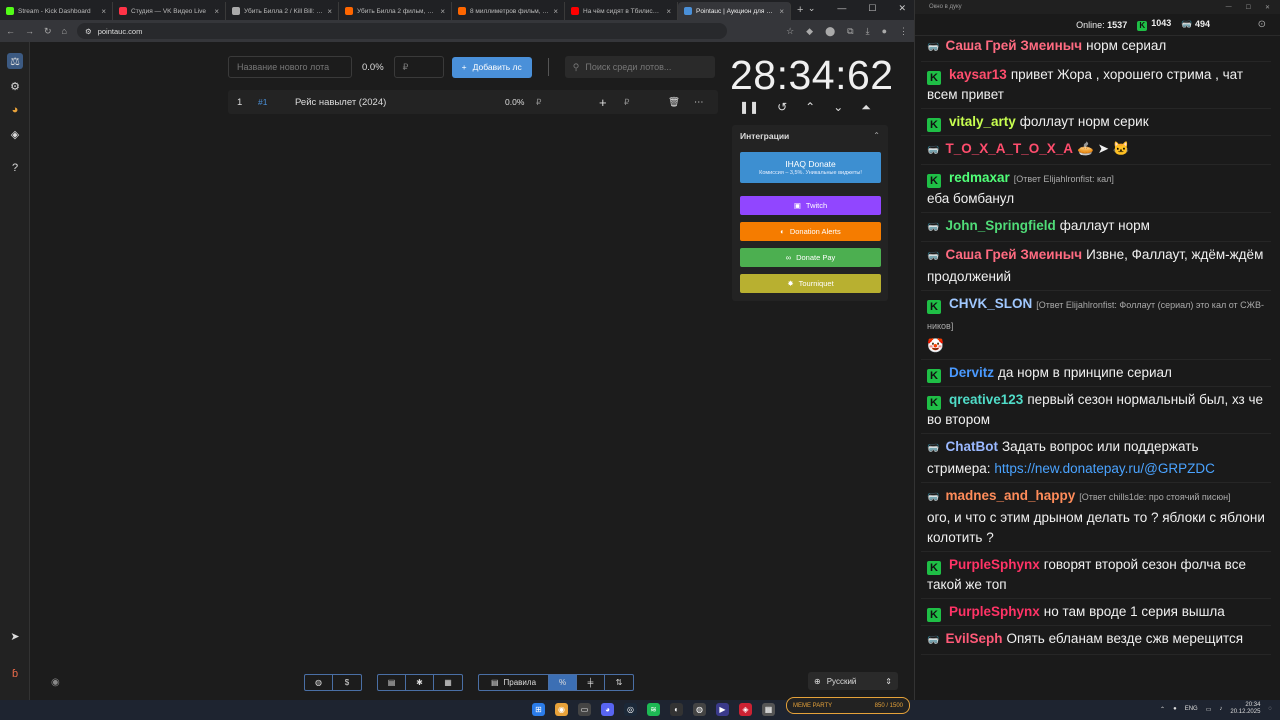 This screenshot has width=1280, height=720. Describe the element at coordinates (420, 682) in the screenshot. I see `bug-icon: ✱` at that location.